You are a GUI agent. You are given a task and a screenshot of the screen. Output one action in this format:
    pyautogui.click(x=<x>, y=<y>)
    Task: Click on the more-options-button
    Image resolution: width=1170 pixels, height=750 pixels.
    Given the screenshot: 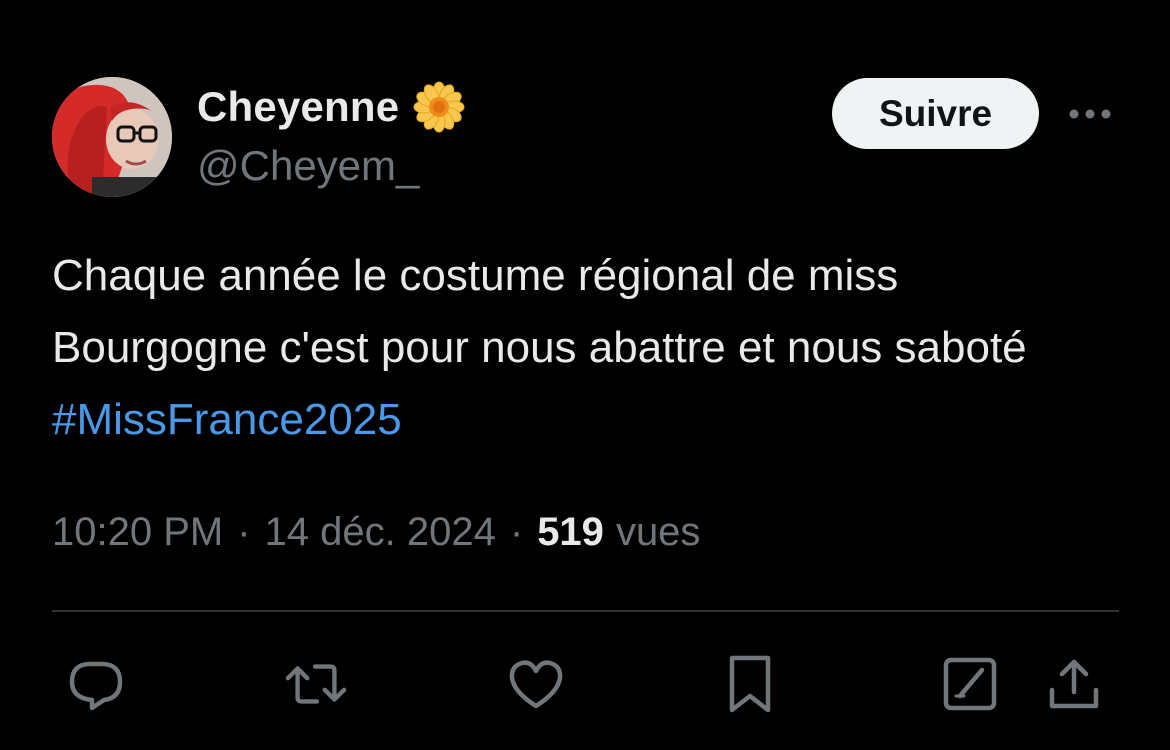 What is the action you would take?
    pyautogui.click(x=1090, y=114)
    